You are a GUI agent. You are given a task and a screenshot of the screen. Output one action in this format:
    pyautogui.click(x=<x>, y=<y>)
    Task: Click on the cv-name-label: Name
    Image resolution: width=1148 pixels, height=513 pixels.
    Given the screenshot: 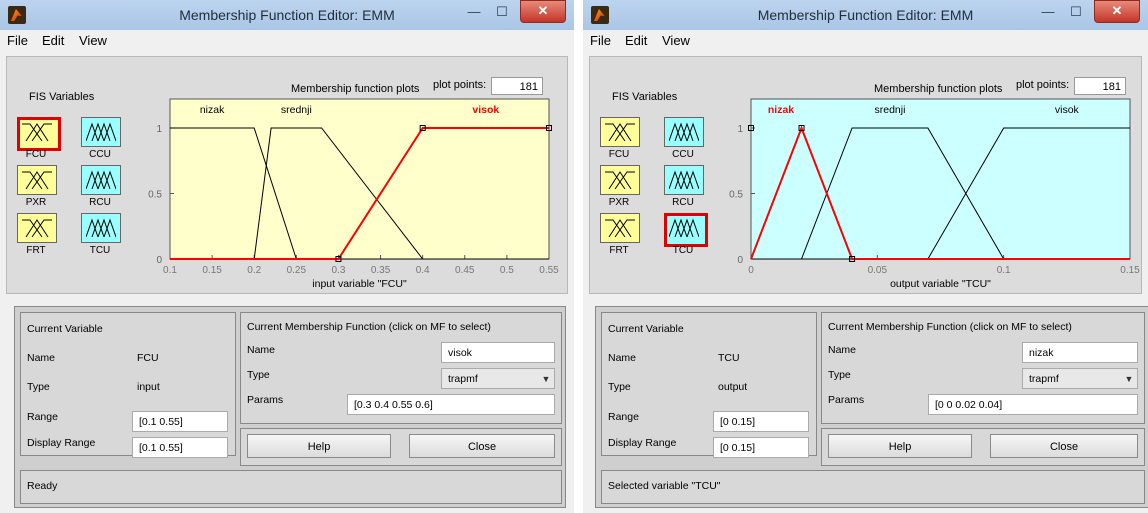 What is the action you would take?
    pyautogui.click(x=41, y=358)
    